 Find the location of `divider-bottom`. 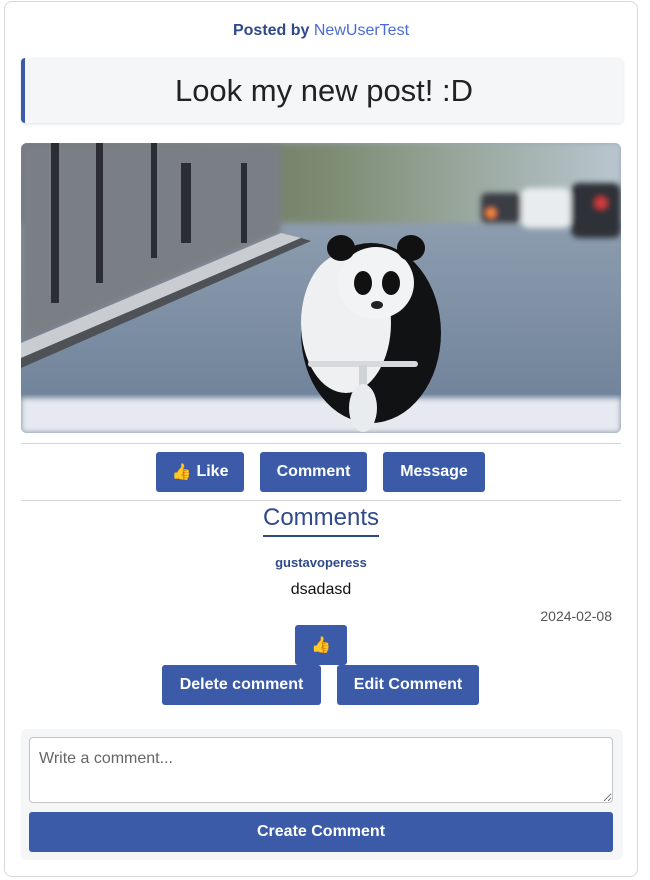

divider-bottom is located at coordinates (321, 500).